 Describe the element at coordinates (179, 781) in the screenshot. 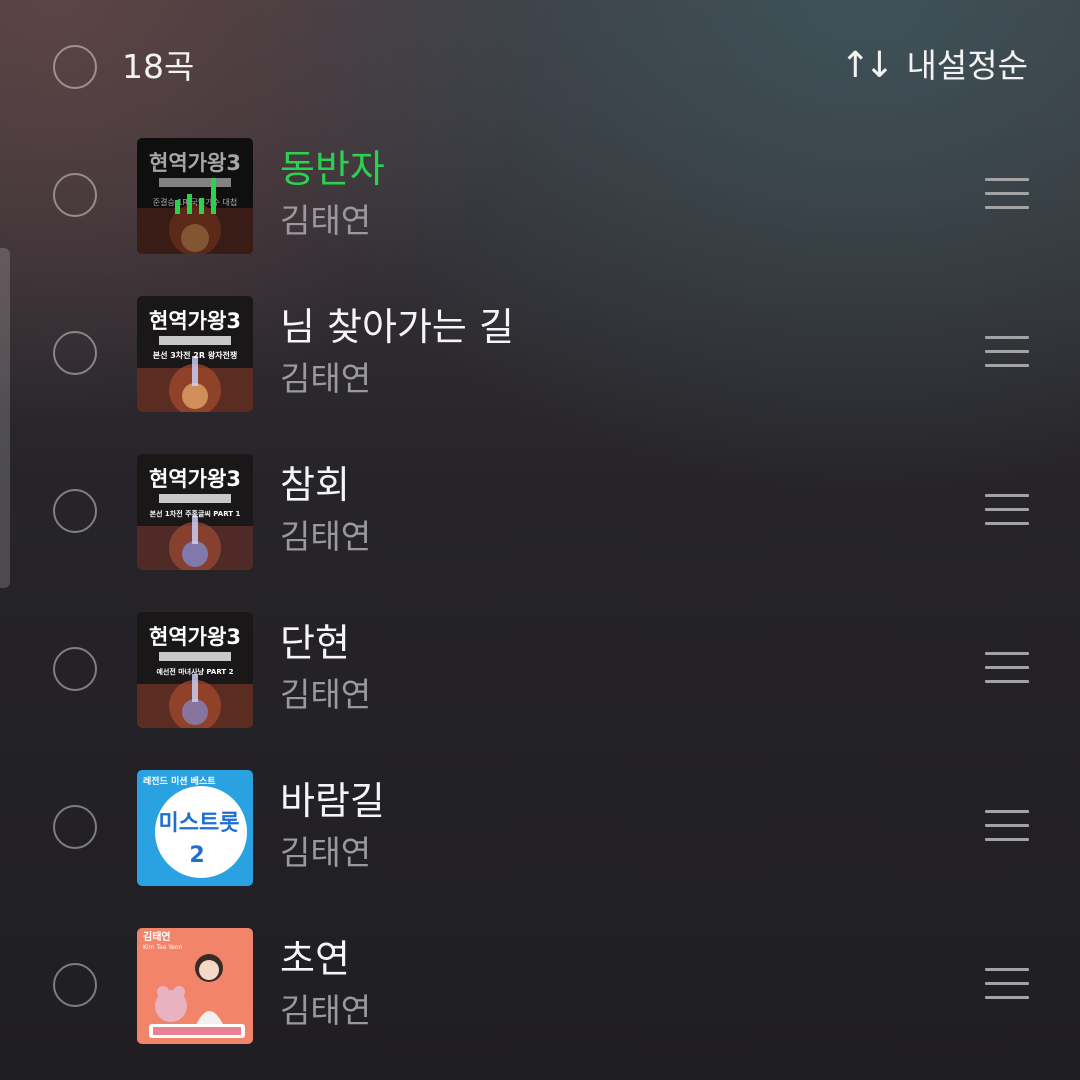

I see `album-subtitle-text: 레전드 미션 베스트` at that location.